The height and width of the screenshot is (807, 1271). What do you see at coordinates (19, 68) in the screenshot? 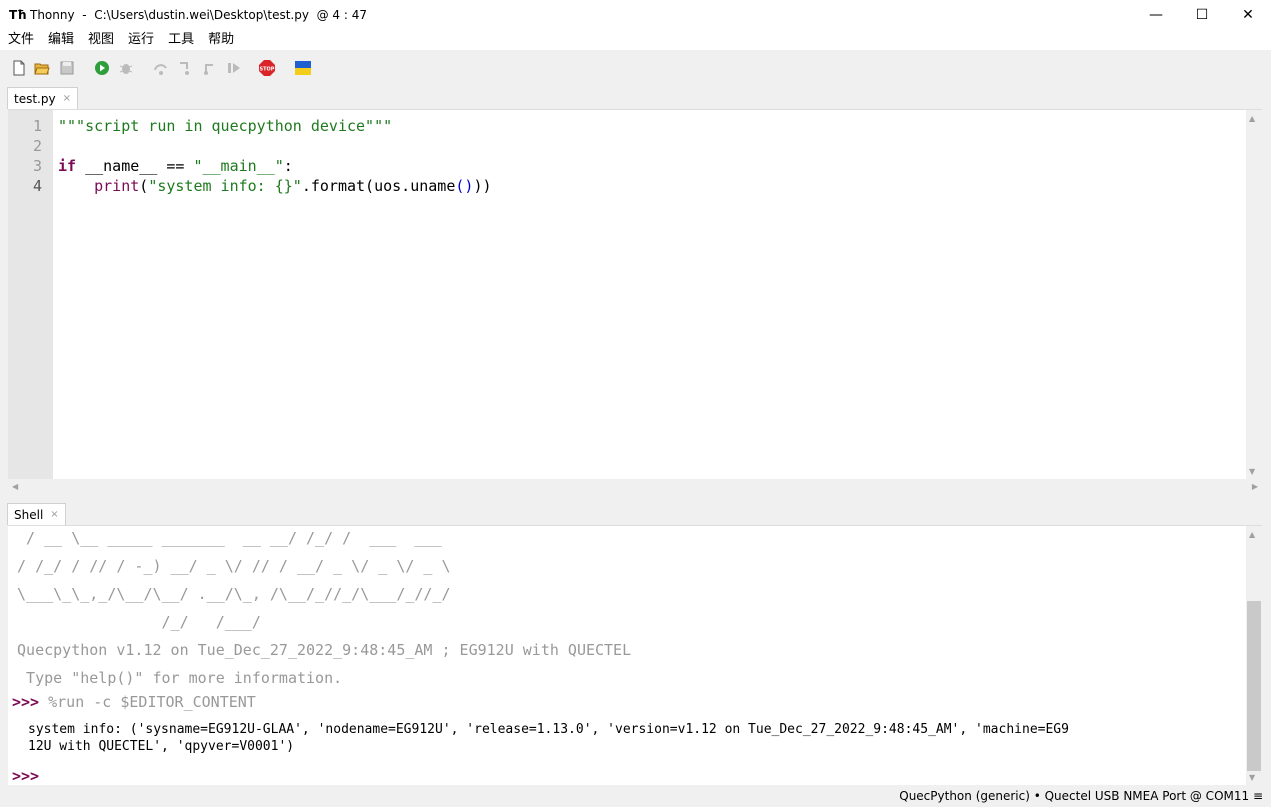
I see `new-file-icon` at bounding box center [19, 68].